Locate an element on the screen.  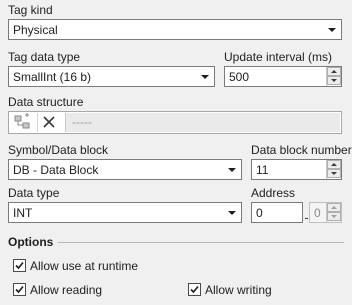
options-divider is located at coordinates (201, 242).